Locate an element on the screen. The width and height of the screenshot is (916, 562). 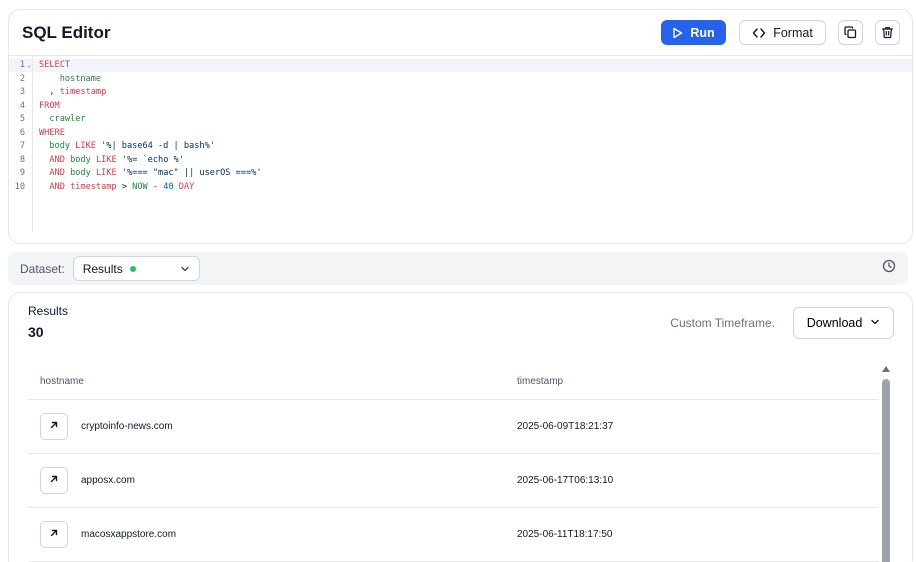
format-button: Format is located at coordinates (782, 32).